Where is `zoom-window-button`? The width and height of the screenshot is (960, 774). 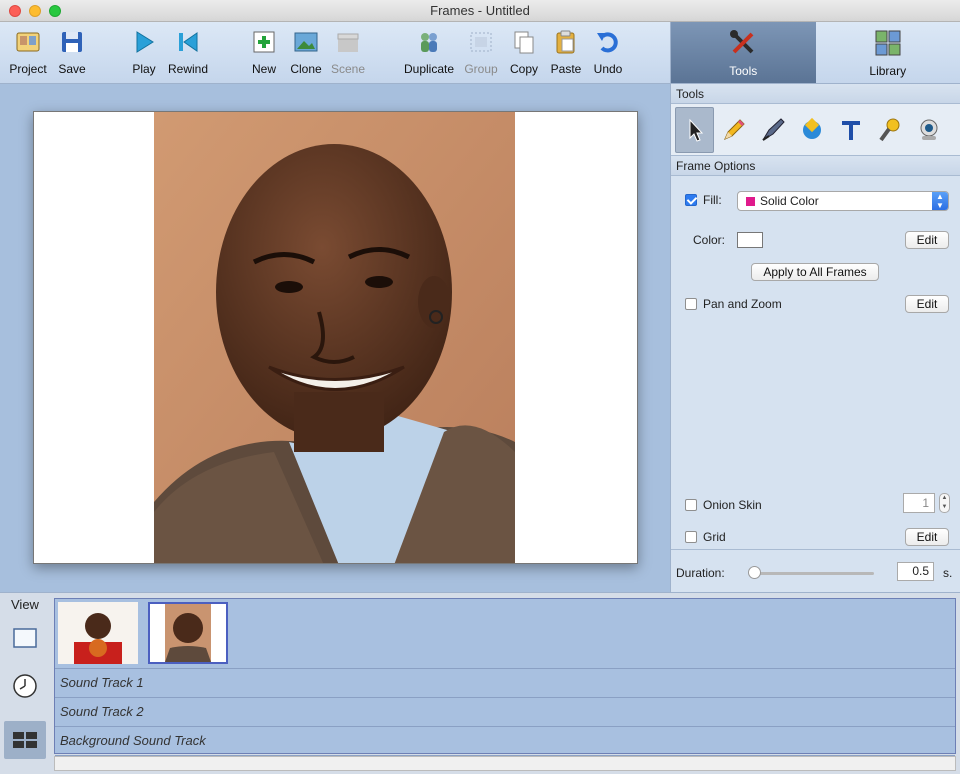
zoom-window-button is located at coordinates (55, 11).